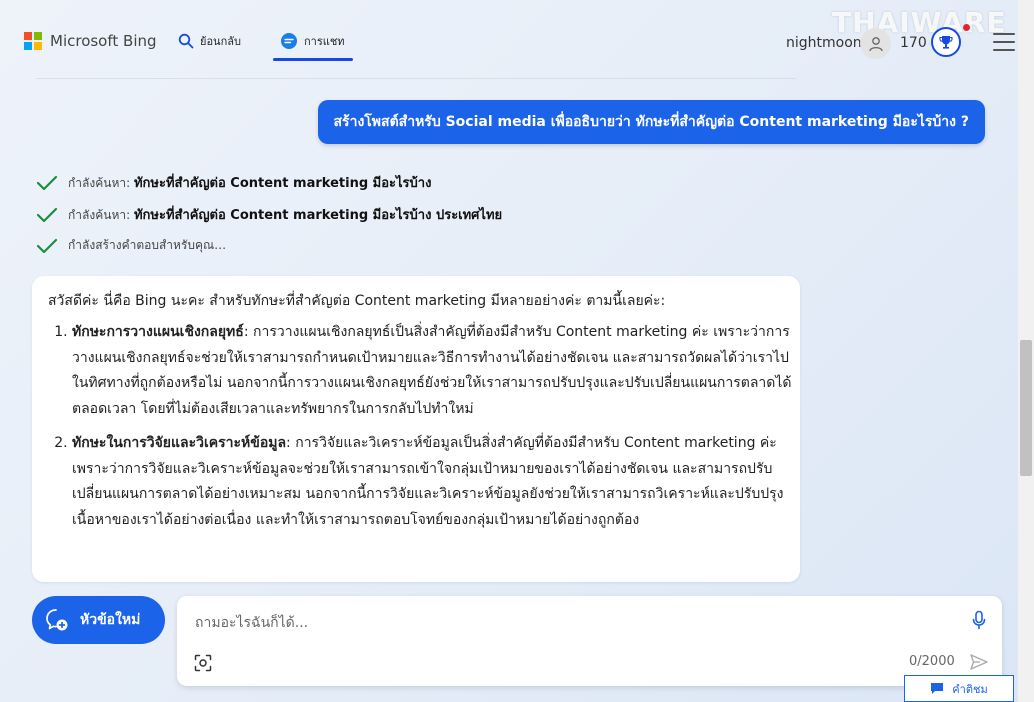  I want to click on user-name: nightmoon, so click(824, 43).